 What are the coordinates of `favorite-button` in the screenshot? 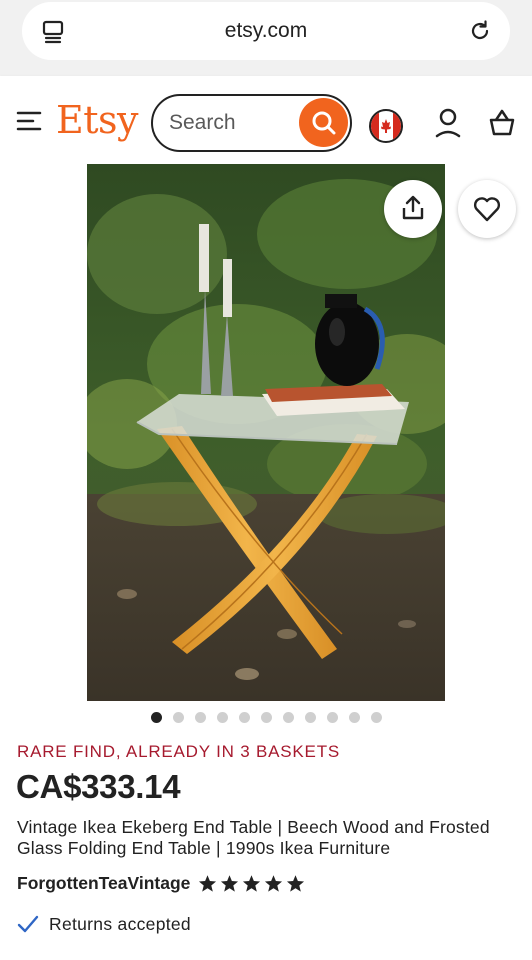 It's located at (487, 209).